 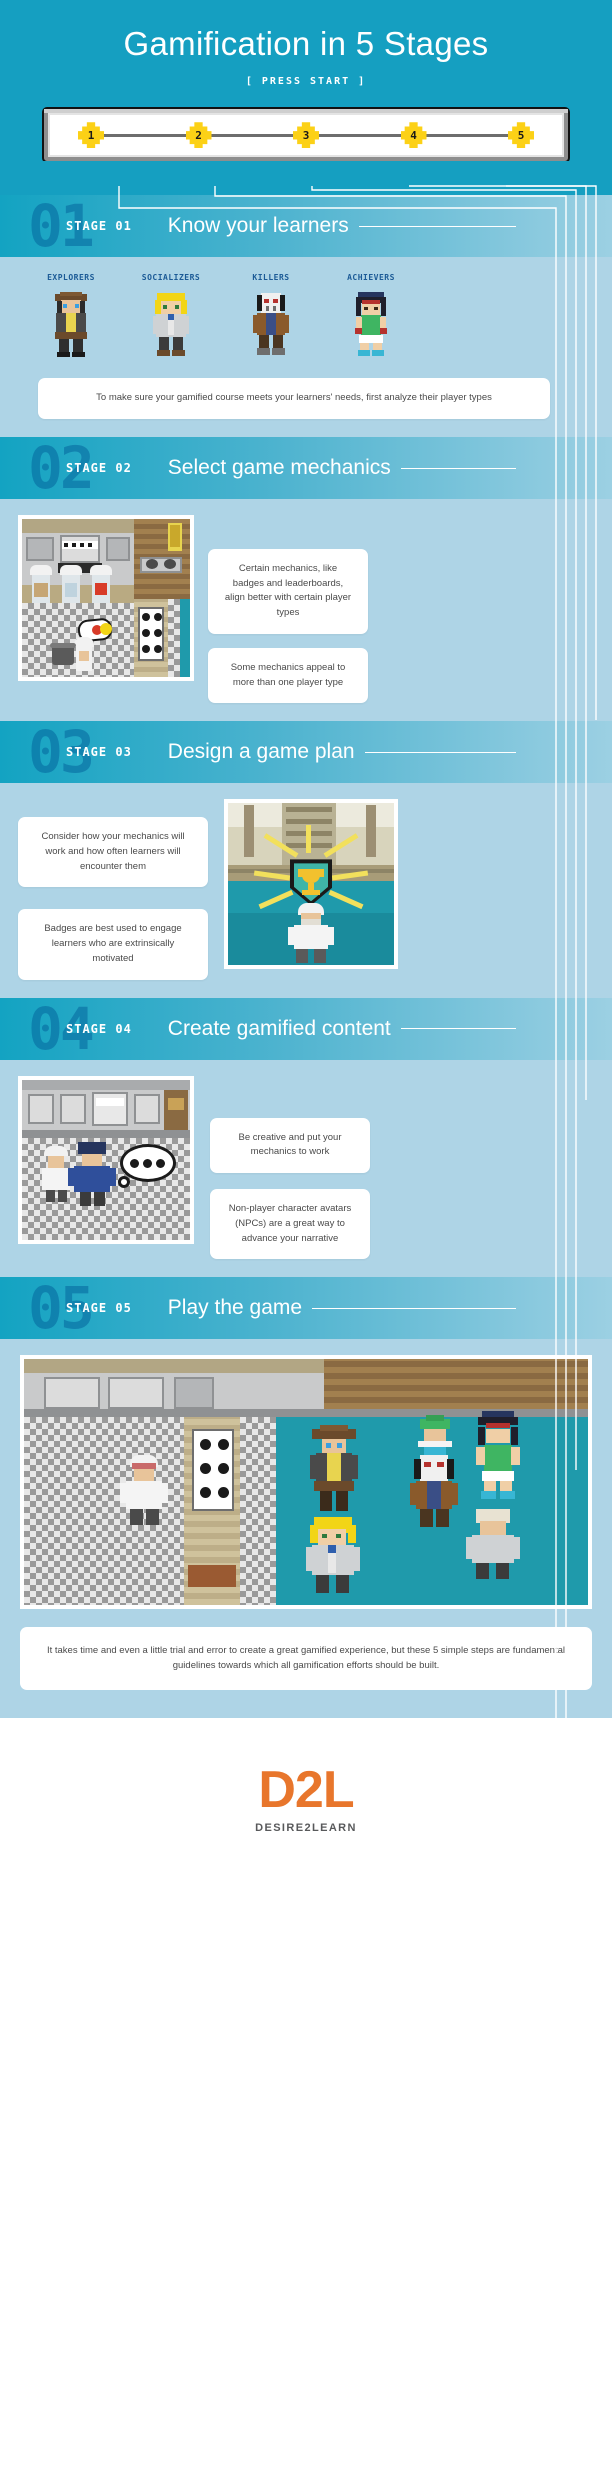 What do you see at coordinates (414, 1308) in the screenshot?
I see `stage-05-dash` at bounding box center [414, 1308].